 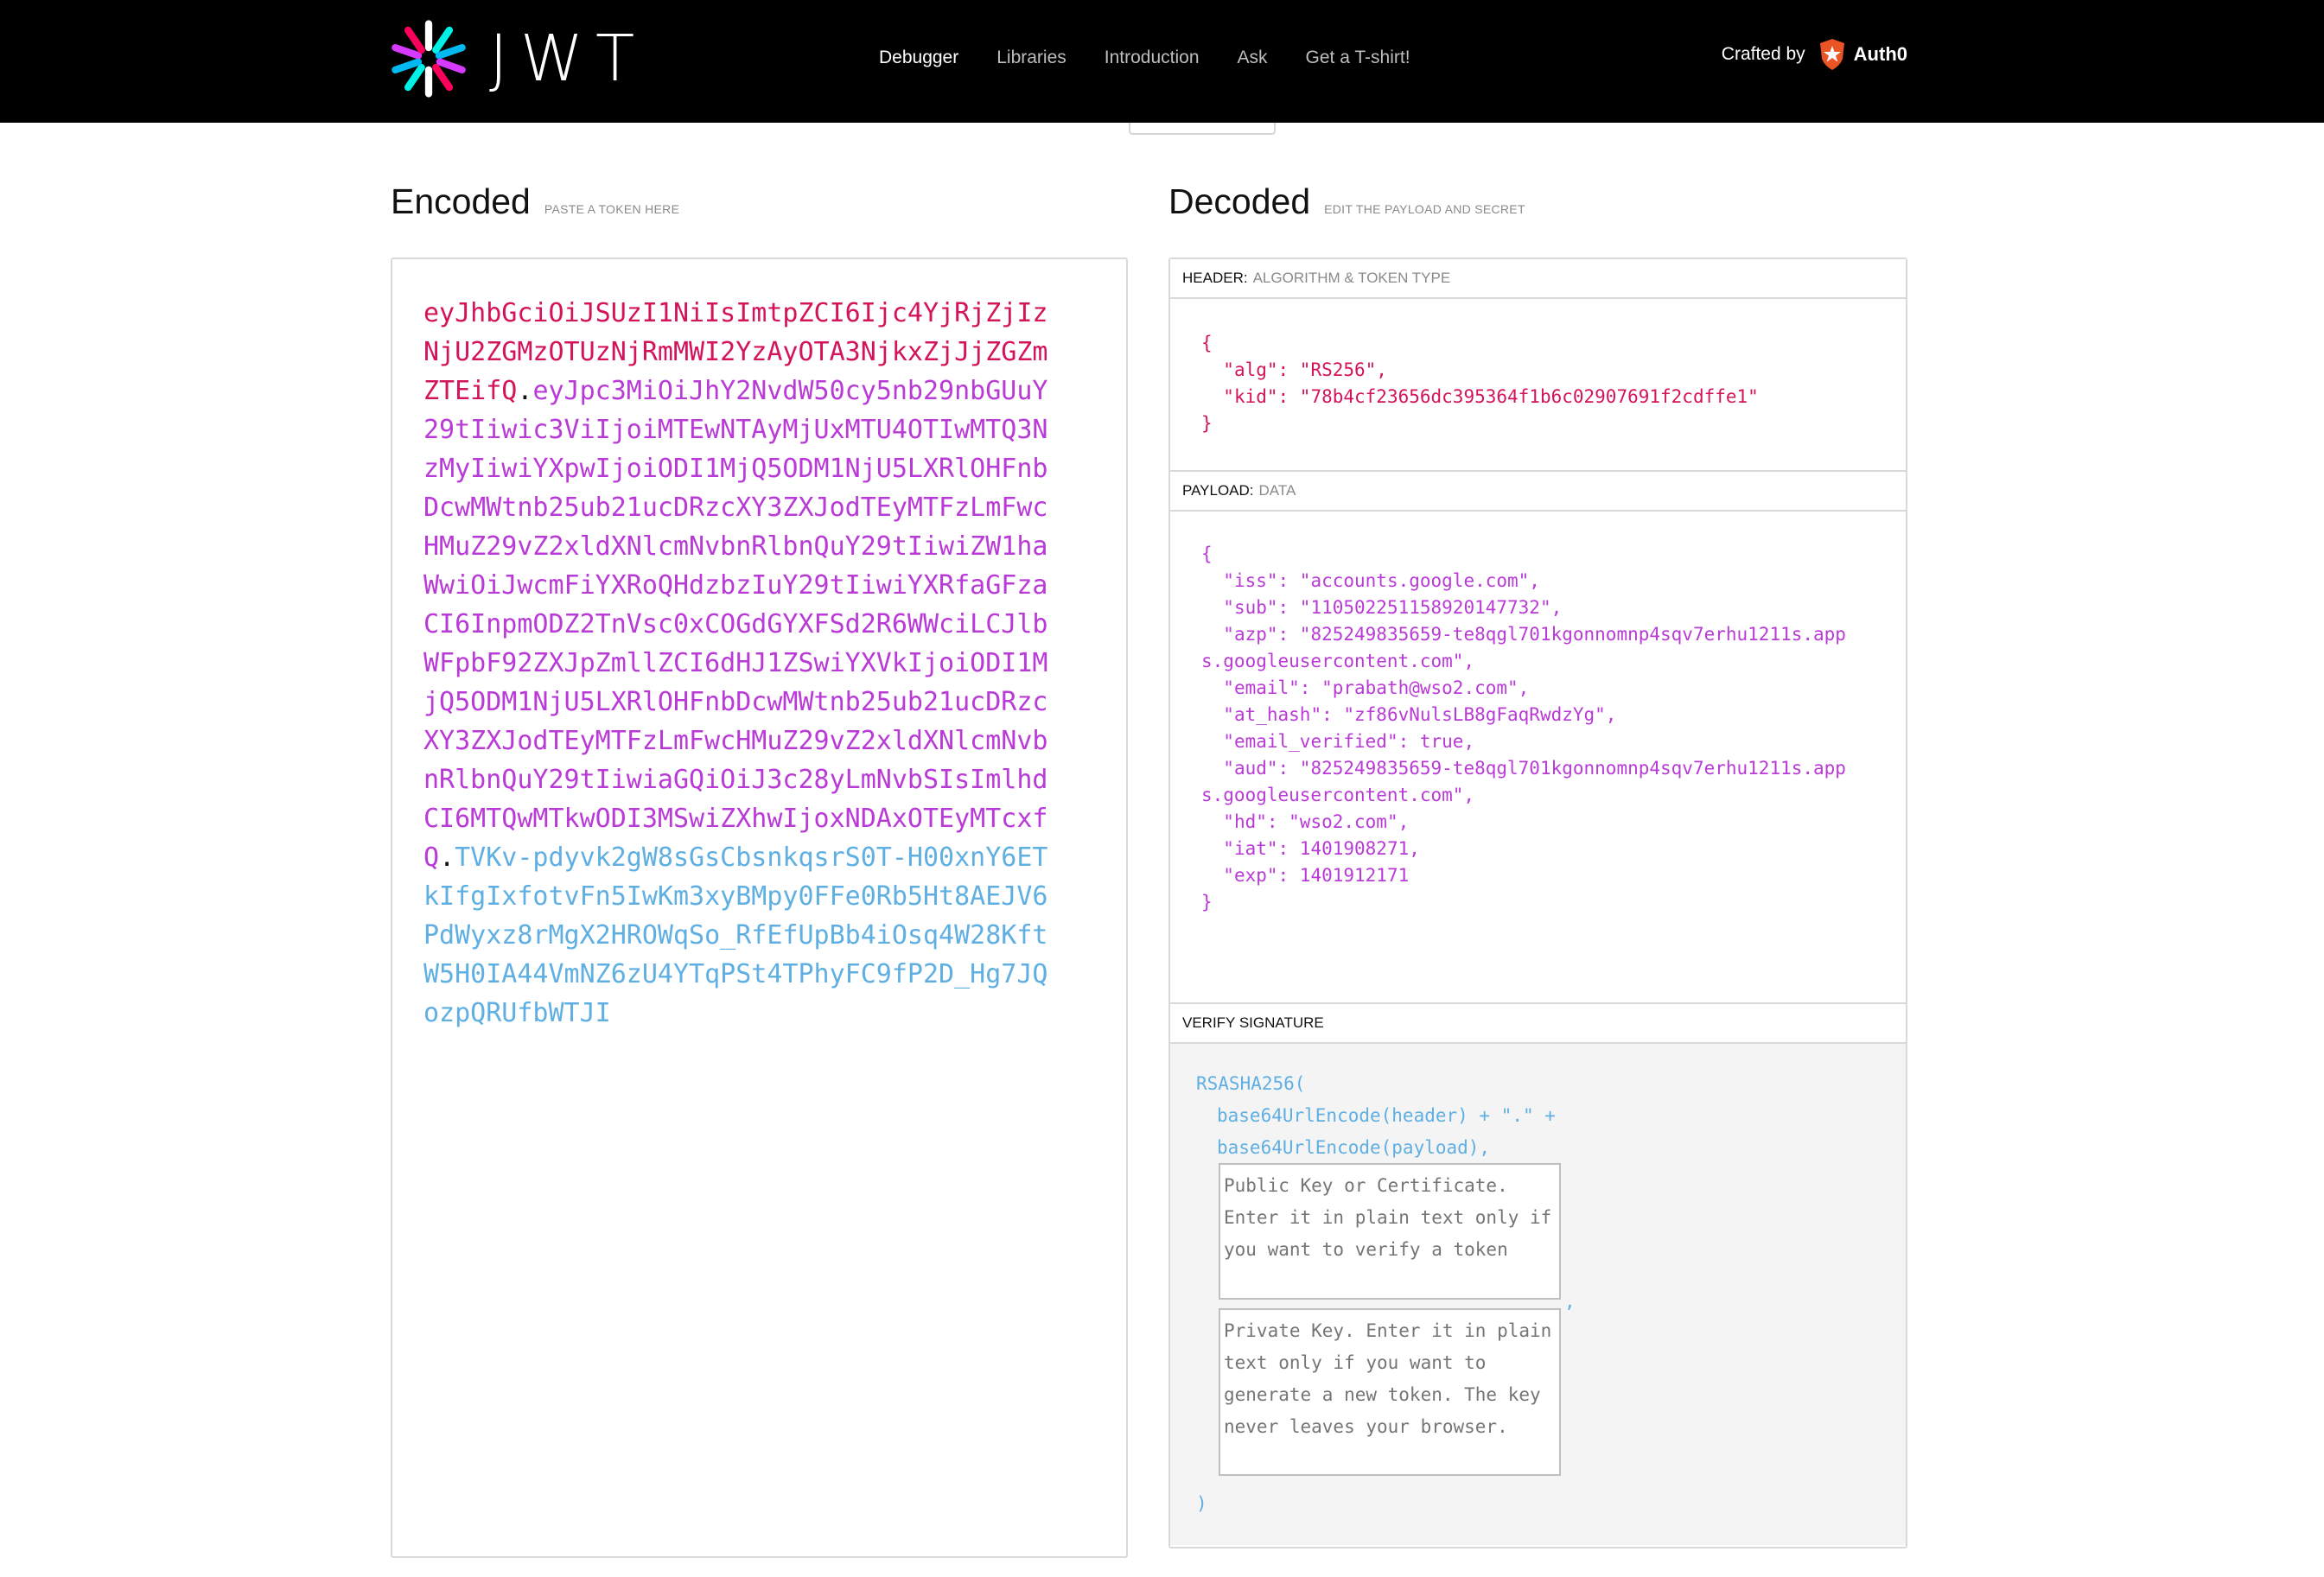 I want to click on encoded-heading: Encoded PASTE A TOKEN HERE, so click(x=535, y=202).